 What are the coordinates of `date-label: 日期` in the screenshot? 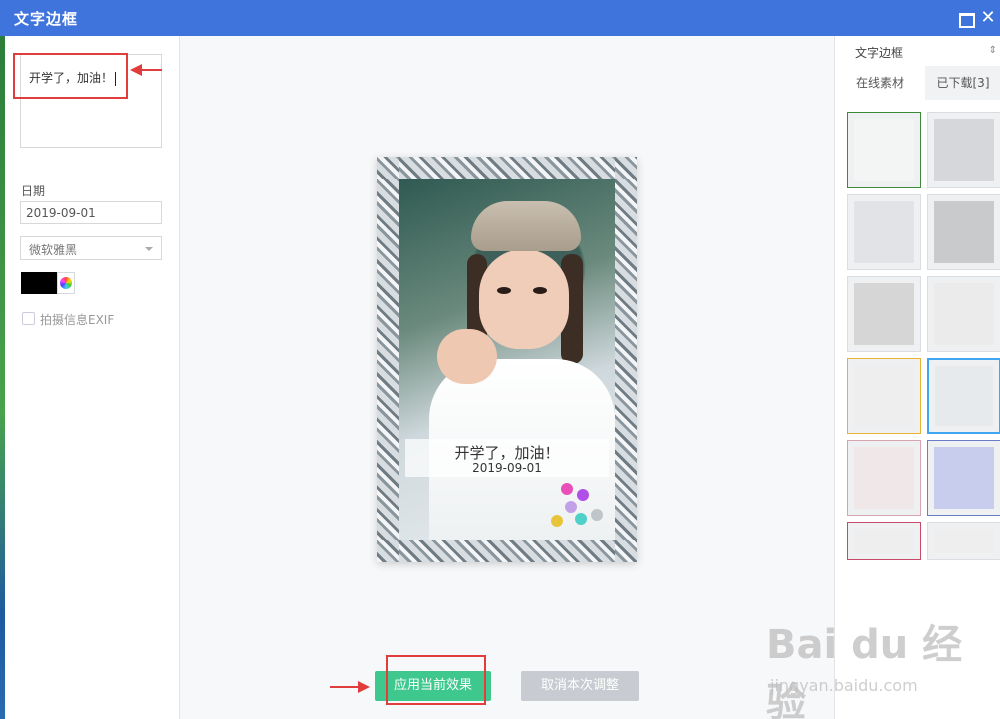 It's located at (33, 191).